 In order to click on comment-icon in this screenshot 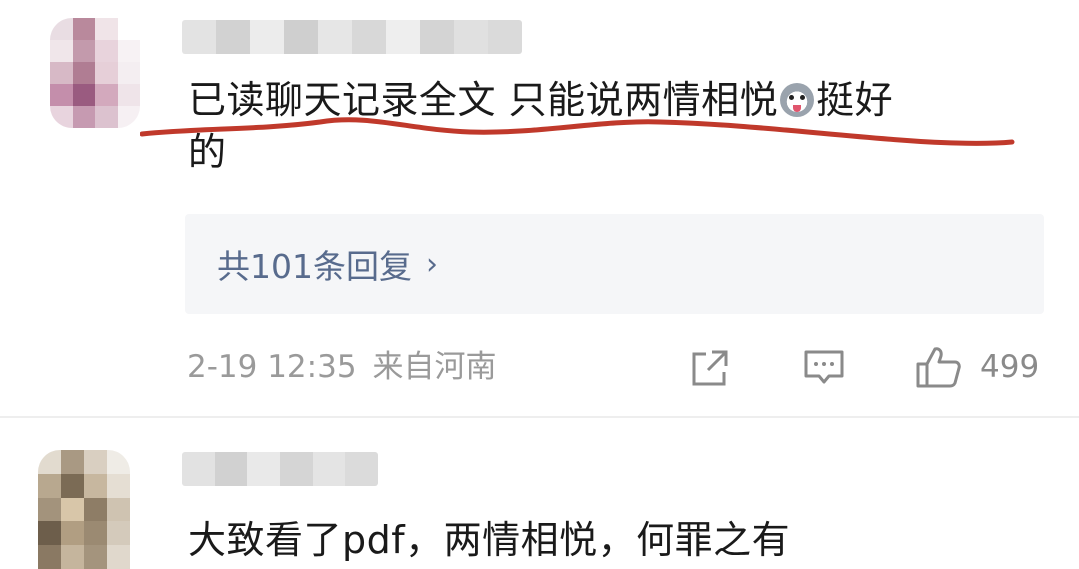, I will do `click(824, 368)`.